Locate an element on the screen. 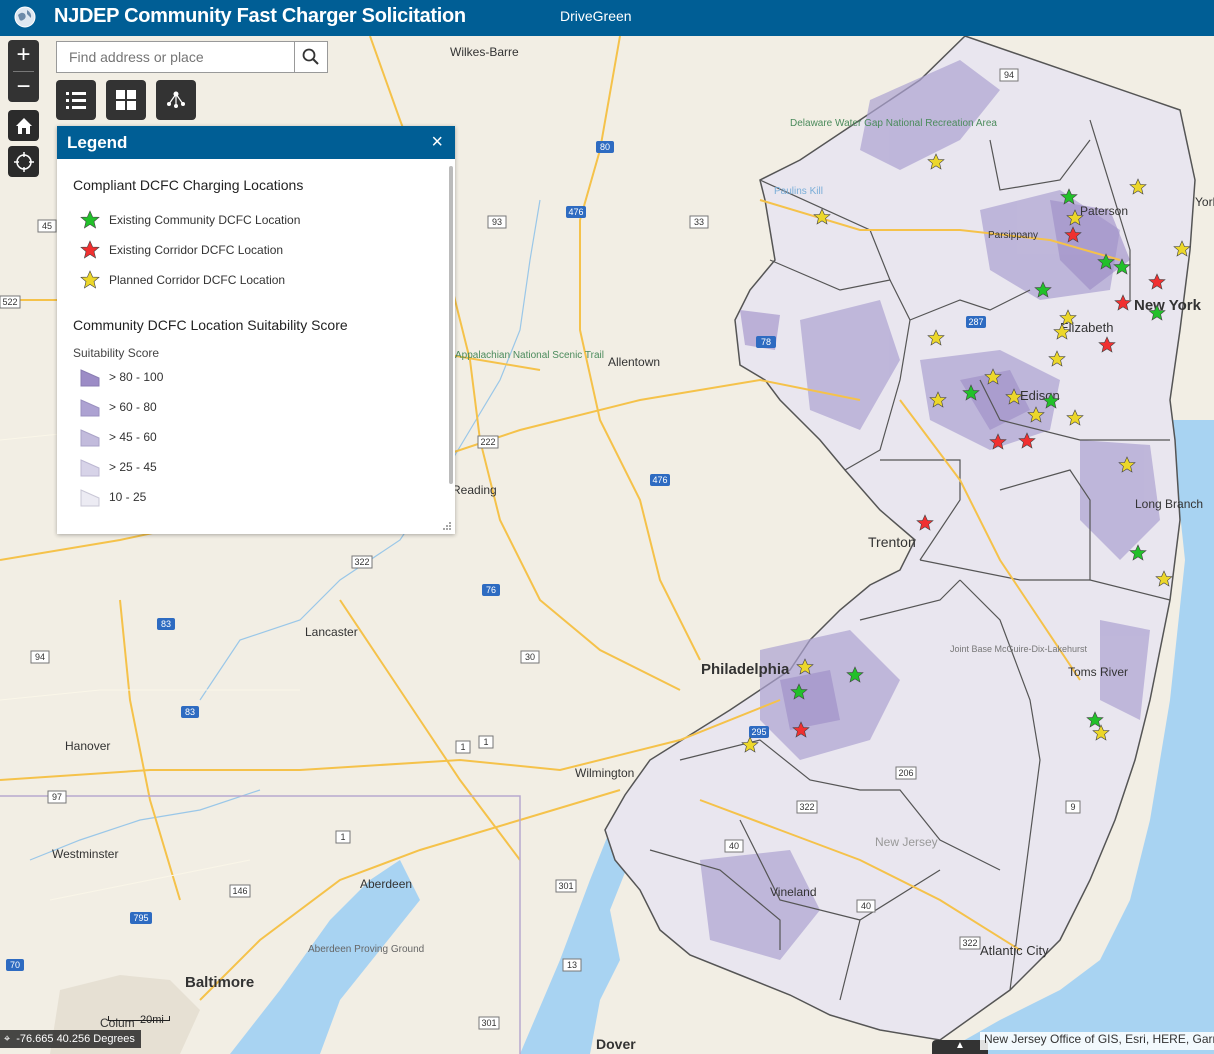 This screenshot has width=1214, height=1054. svg-text: Parsippany is located at coordinates (1013, 235).